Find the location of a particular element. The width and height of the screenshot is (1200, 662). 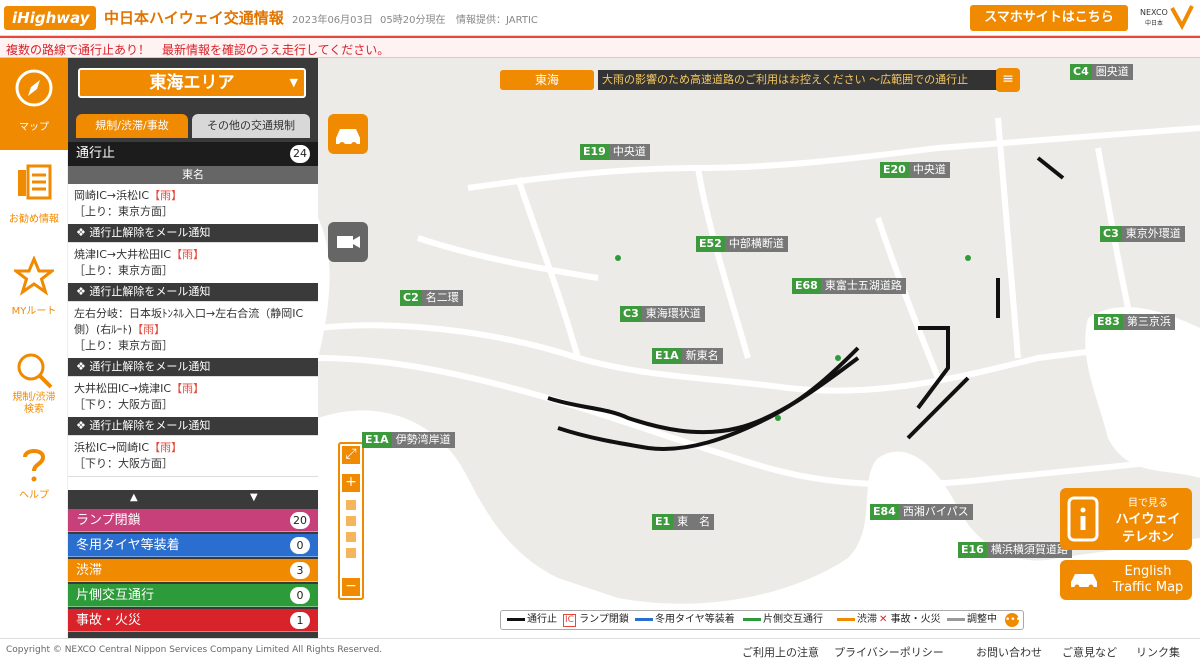

fullscreen-icon: ⤢ is located at coordinates (351, 455).